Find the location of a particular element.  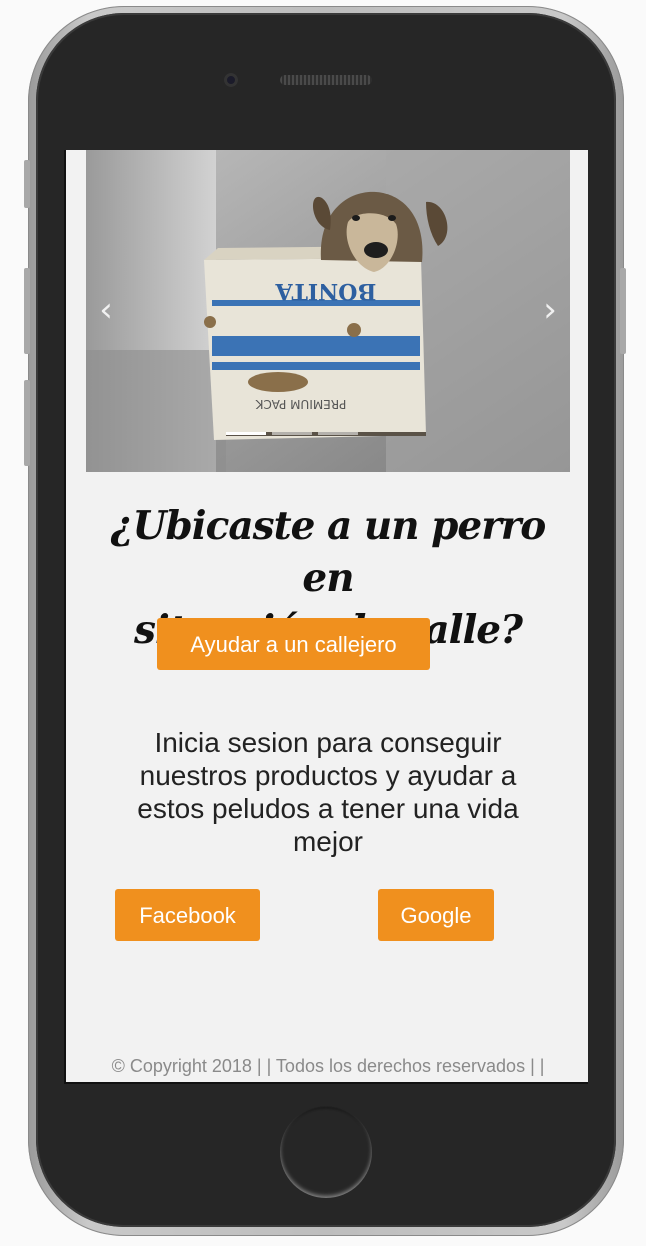

google-login-button: Google is located at coordinates (436, 915).